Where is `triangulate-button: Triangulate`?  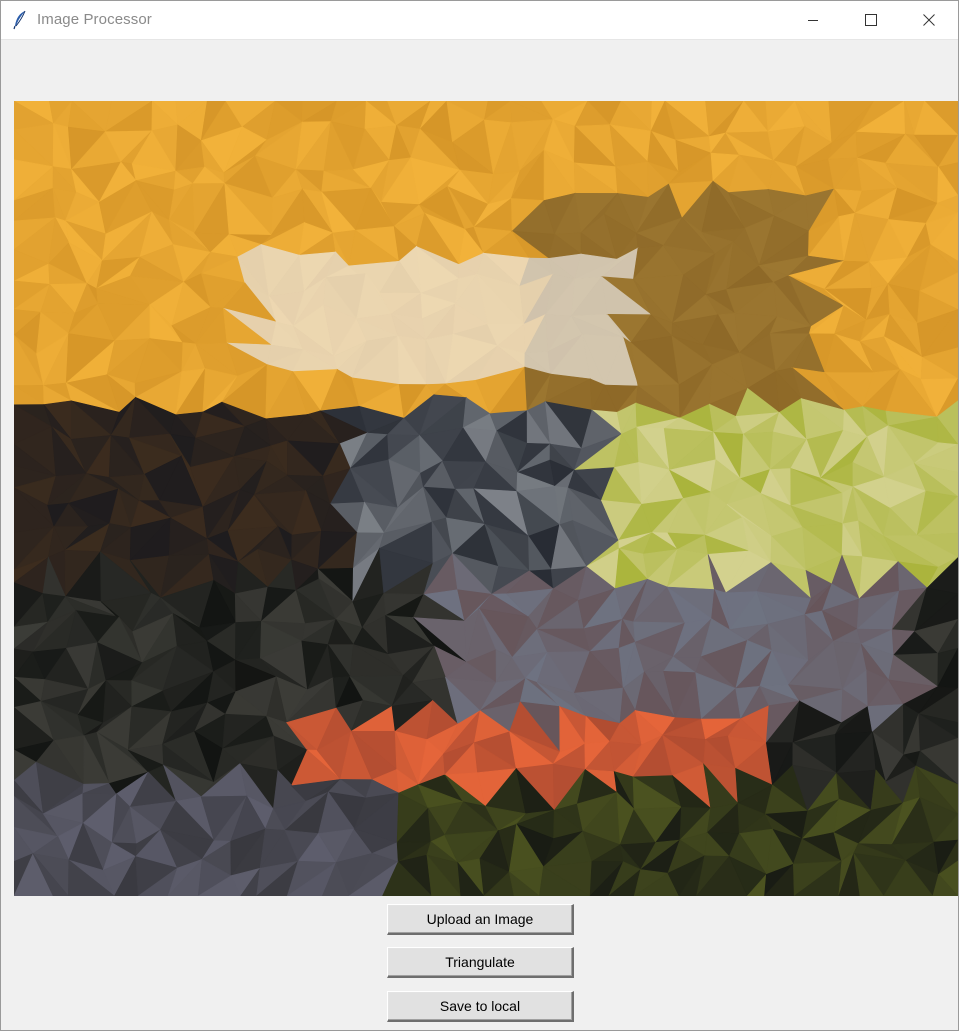
triangulate-button: Triangulate is located at coordinates (480, 962).